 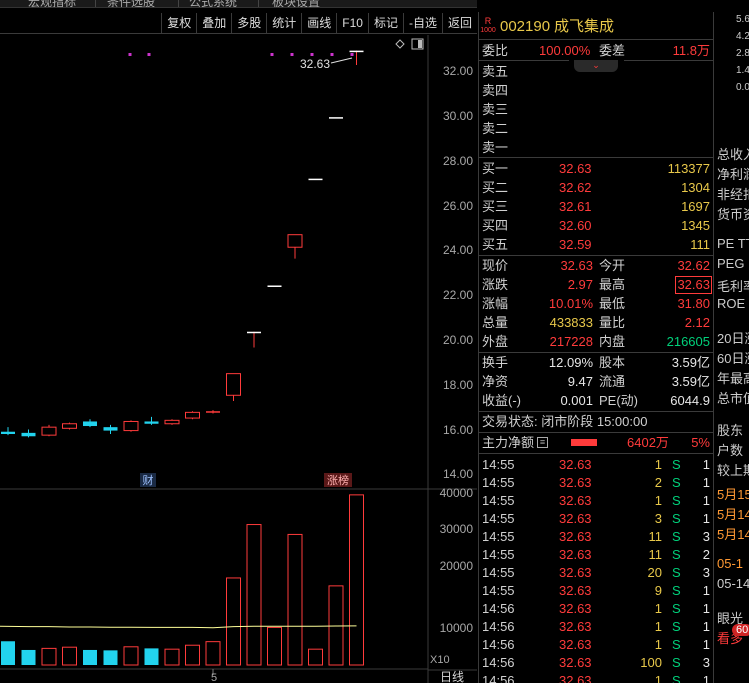 I want to click on limit-up-badge: 涨榜, so click(x=338, y=480).